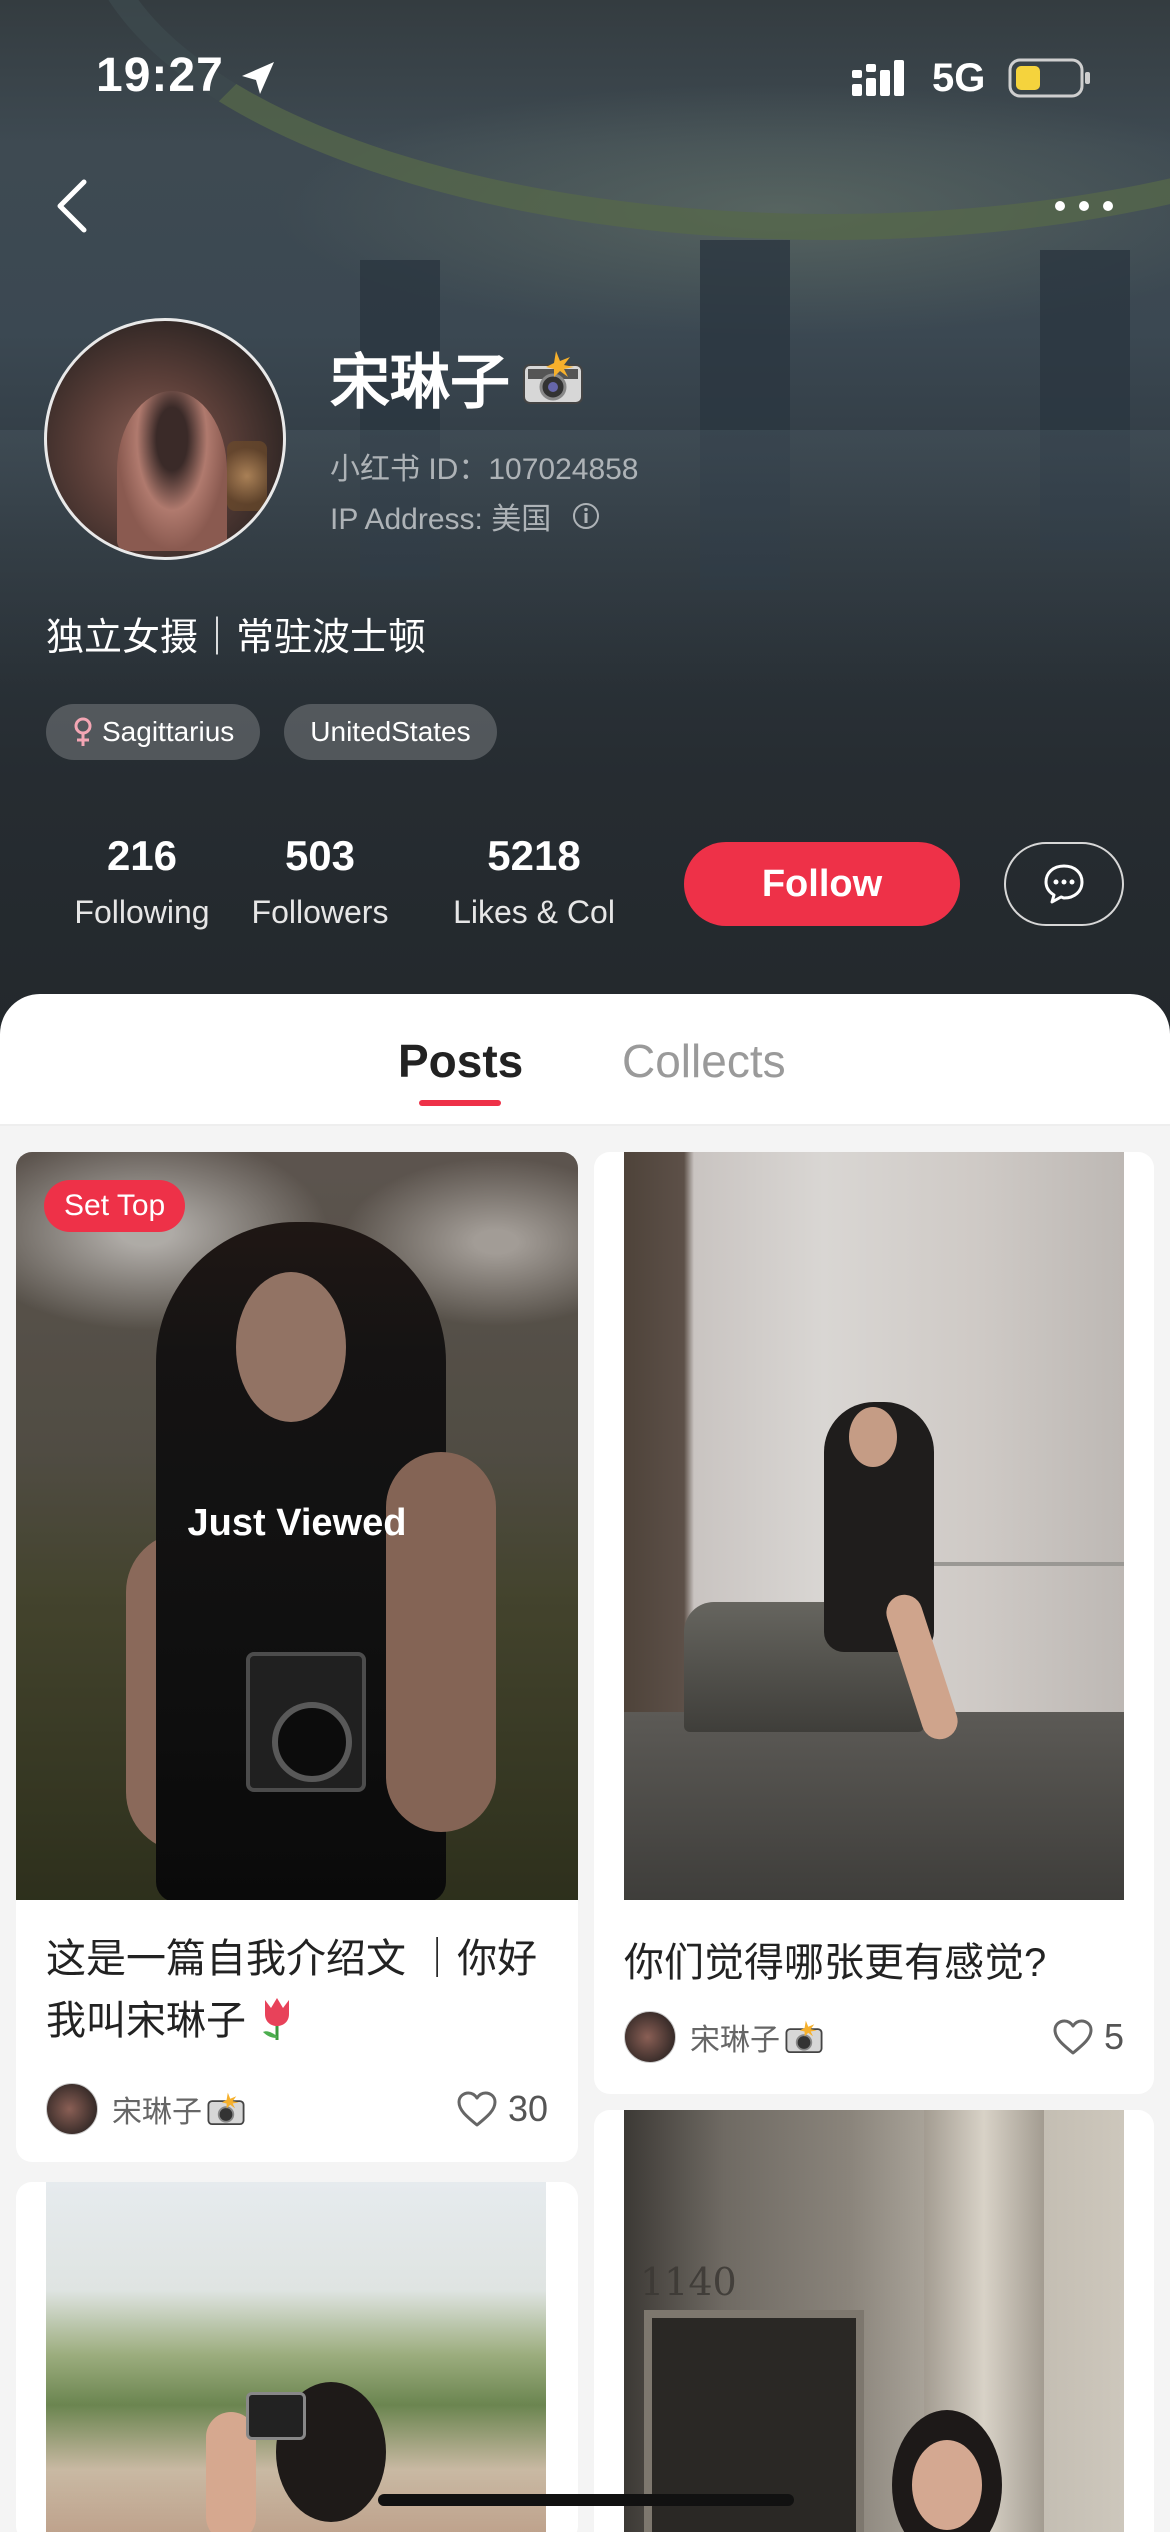  What do you see at coordinates (585, 1060) in the screenshot?
I see `content-tabs: Posts Collects` at bounding box center [585, 1060].